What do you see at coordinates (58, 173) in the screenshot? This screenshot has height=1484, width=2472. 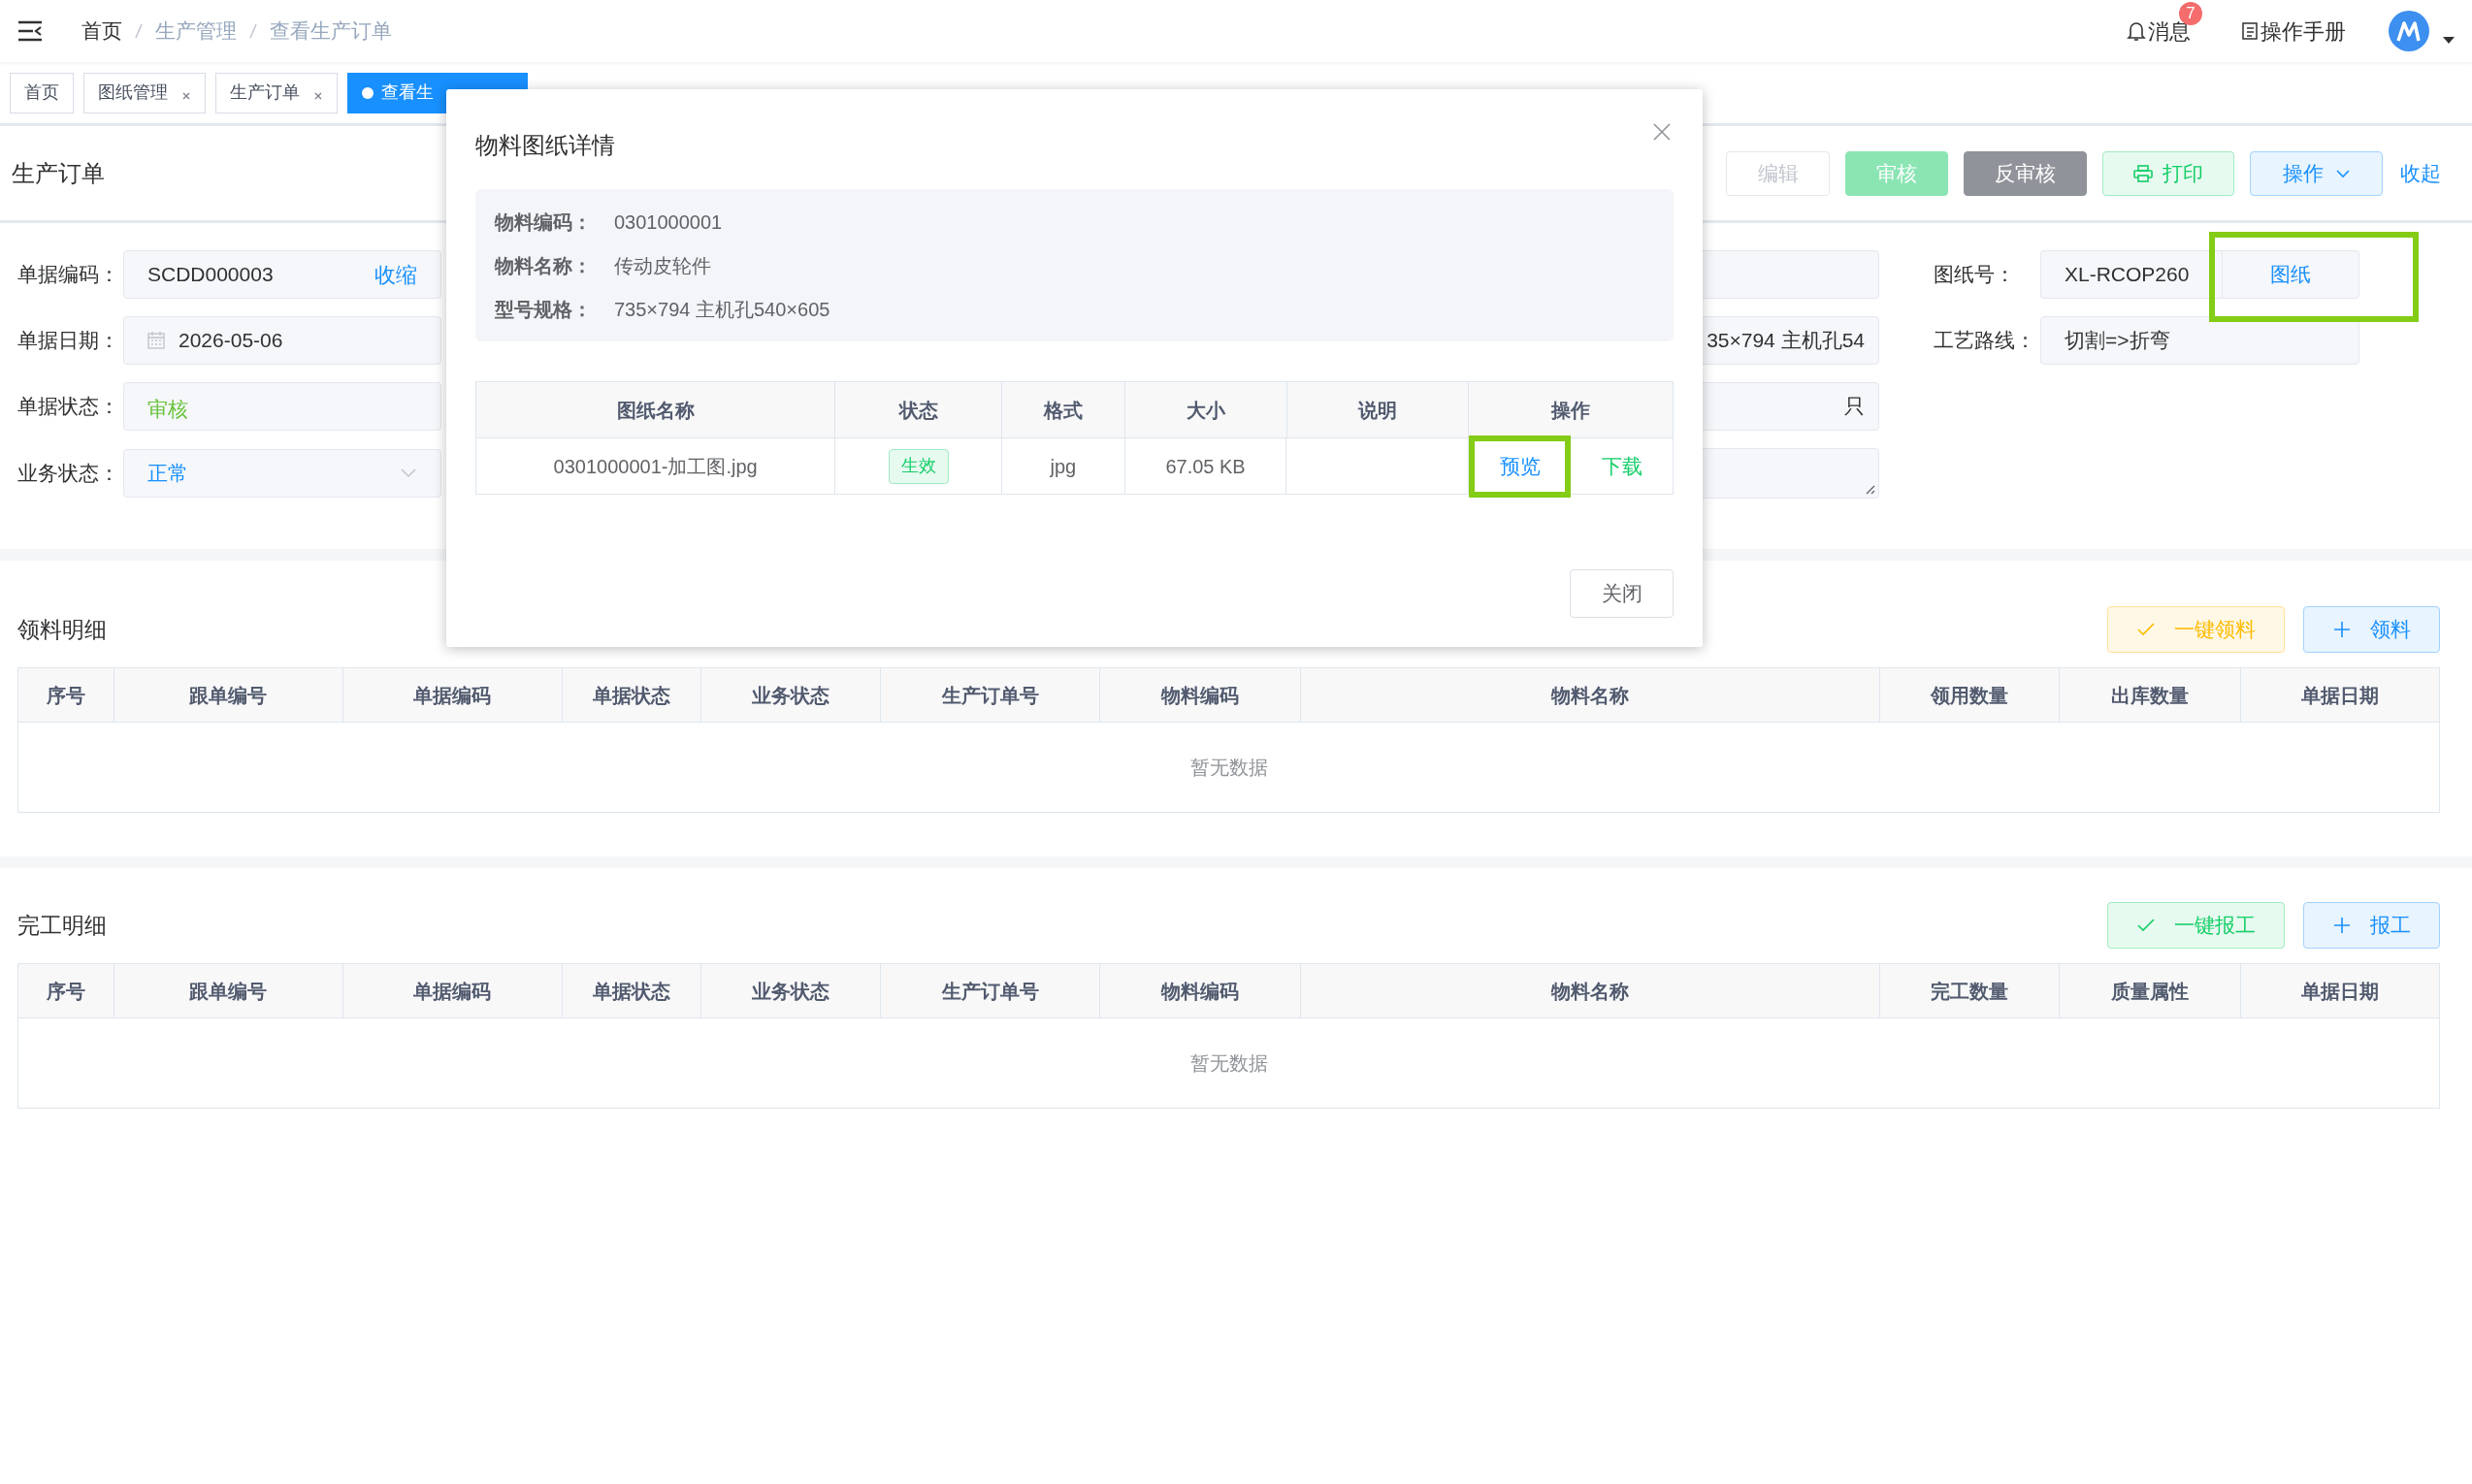 I see `page-title: 生产订单` at bounding box center [58, 173].